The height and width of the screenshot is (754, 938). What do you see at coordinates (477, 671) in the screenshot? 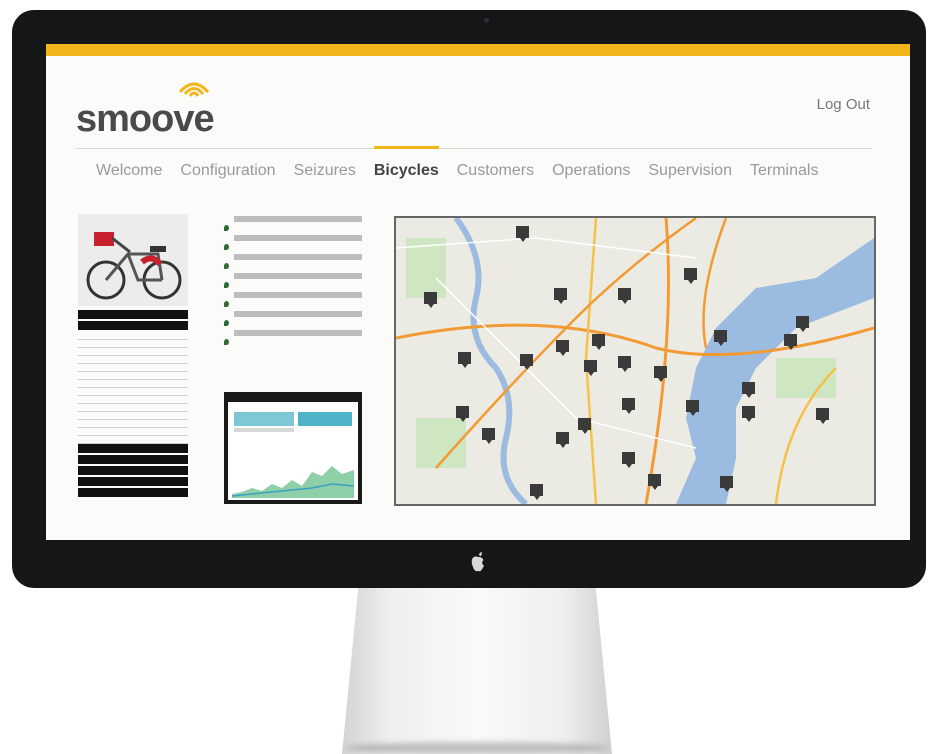
I see `monitor-stand` at bounding box center [477, 671].